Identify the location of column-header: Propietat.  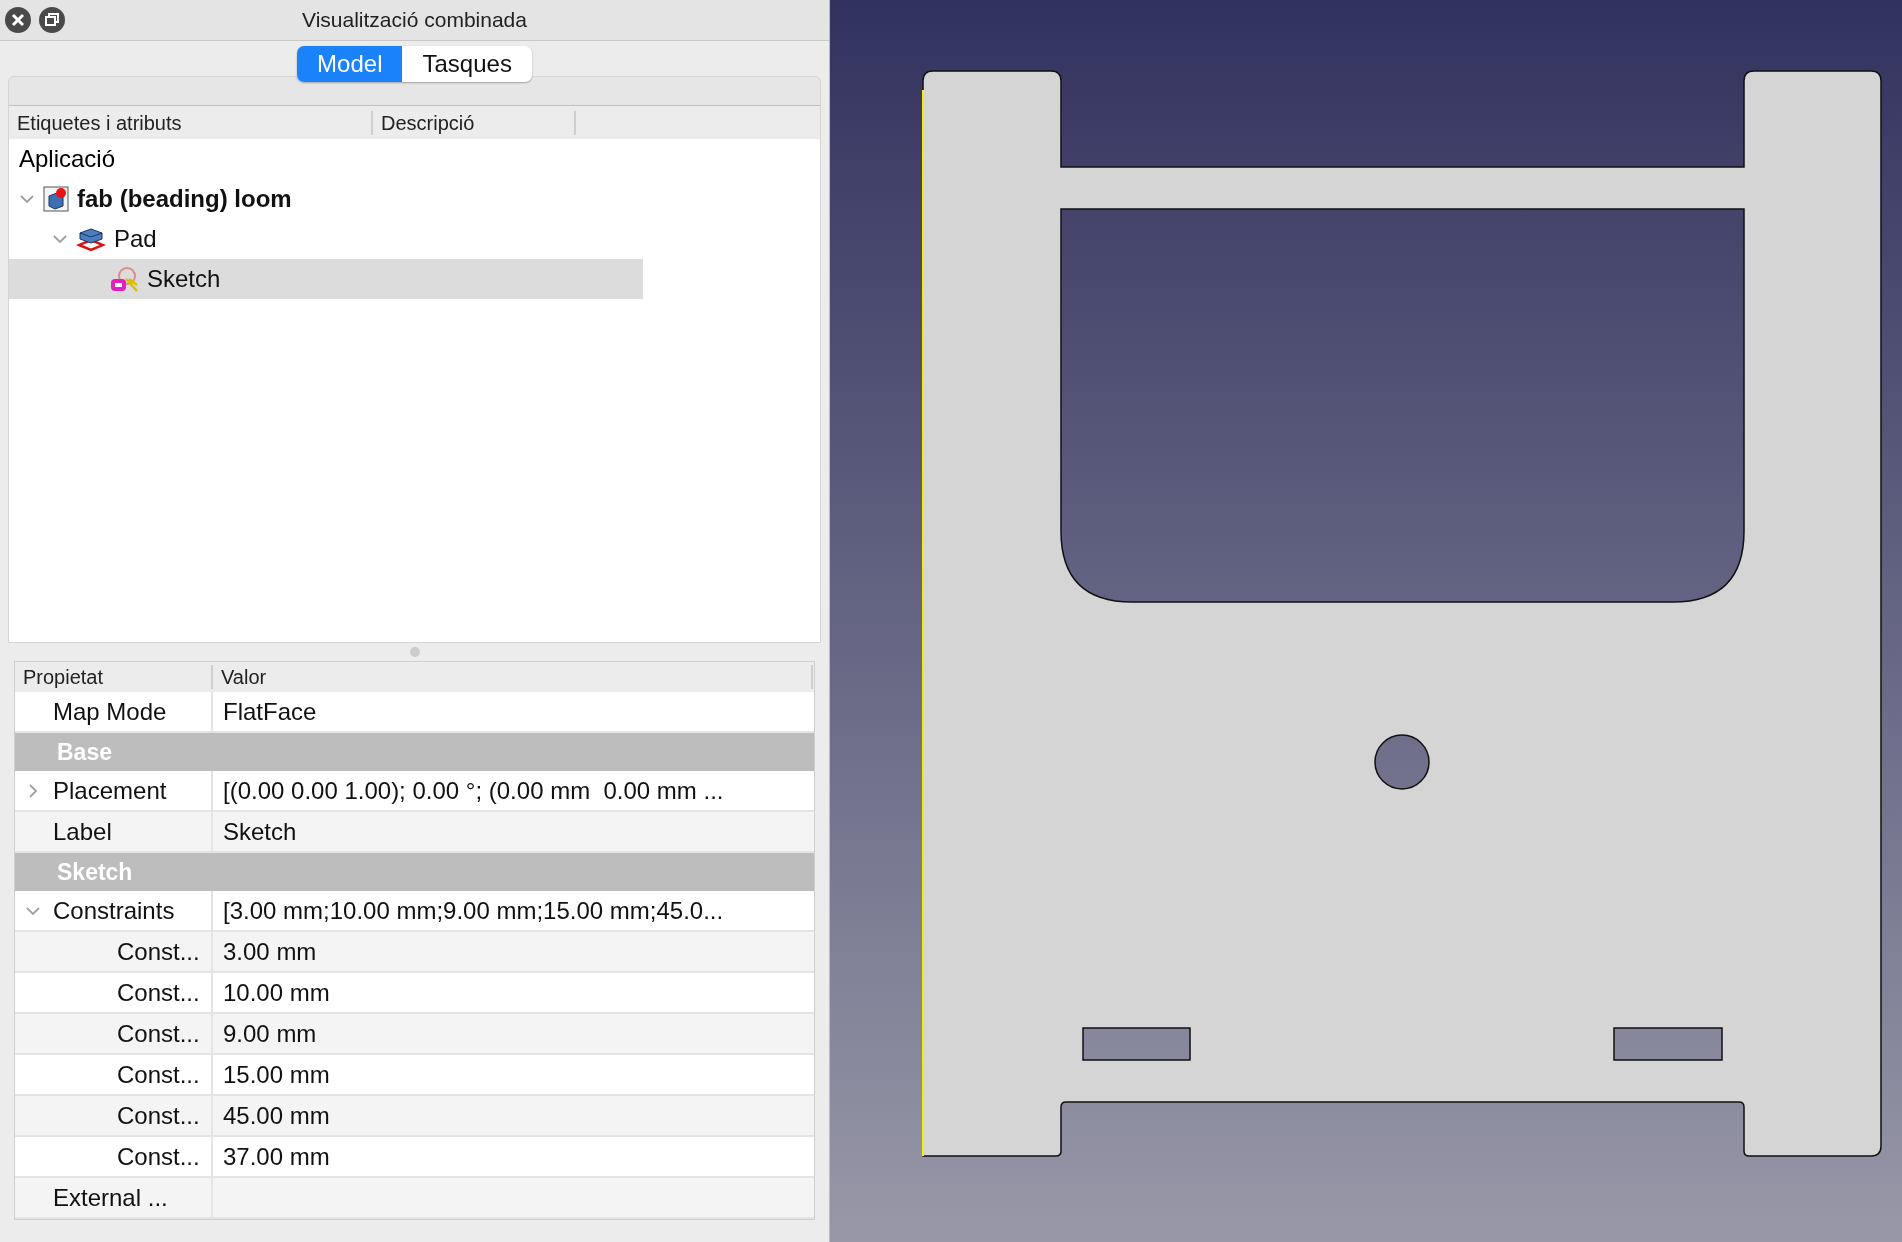
(114, 677).